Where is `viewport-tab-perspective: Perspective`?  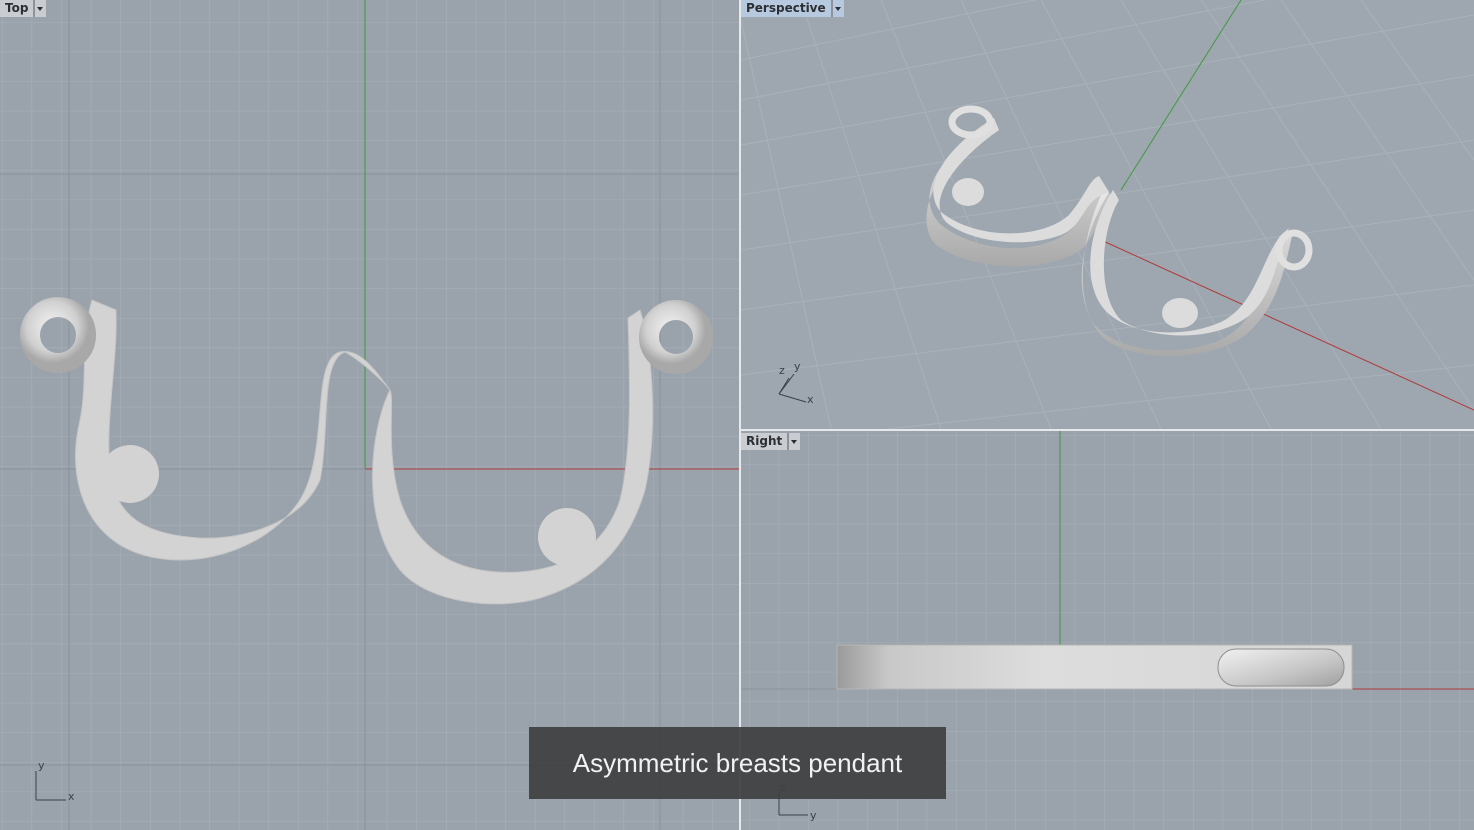
viewport-tab-perspective: Perspective is located at coordinates (792, 8).